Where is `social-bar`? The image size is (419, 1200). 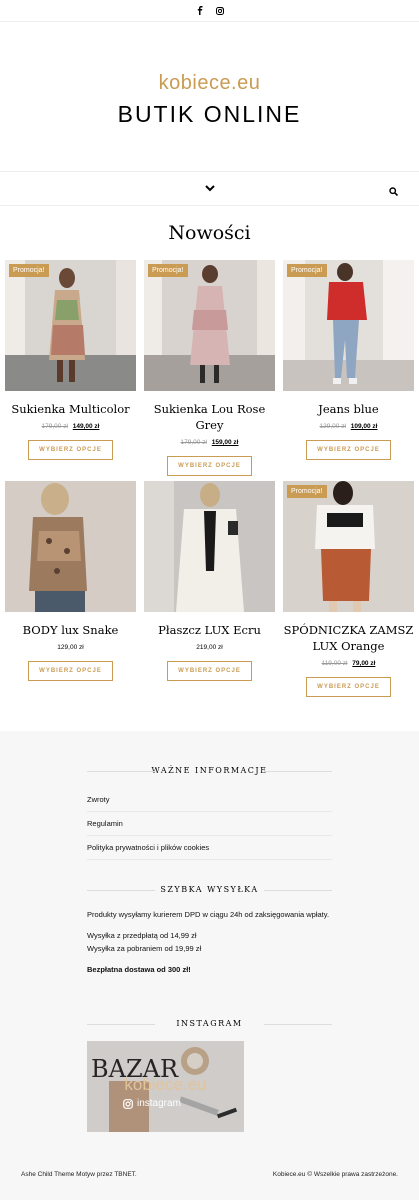 social-bar is located at coordinates (209, 11).